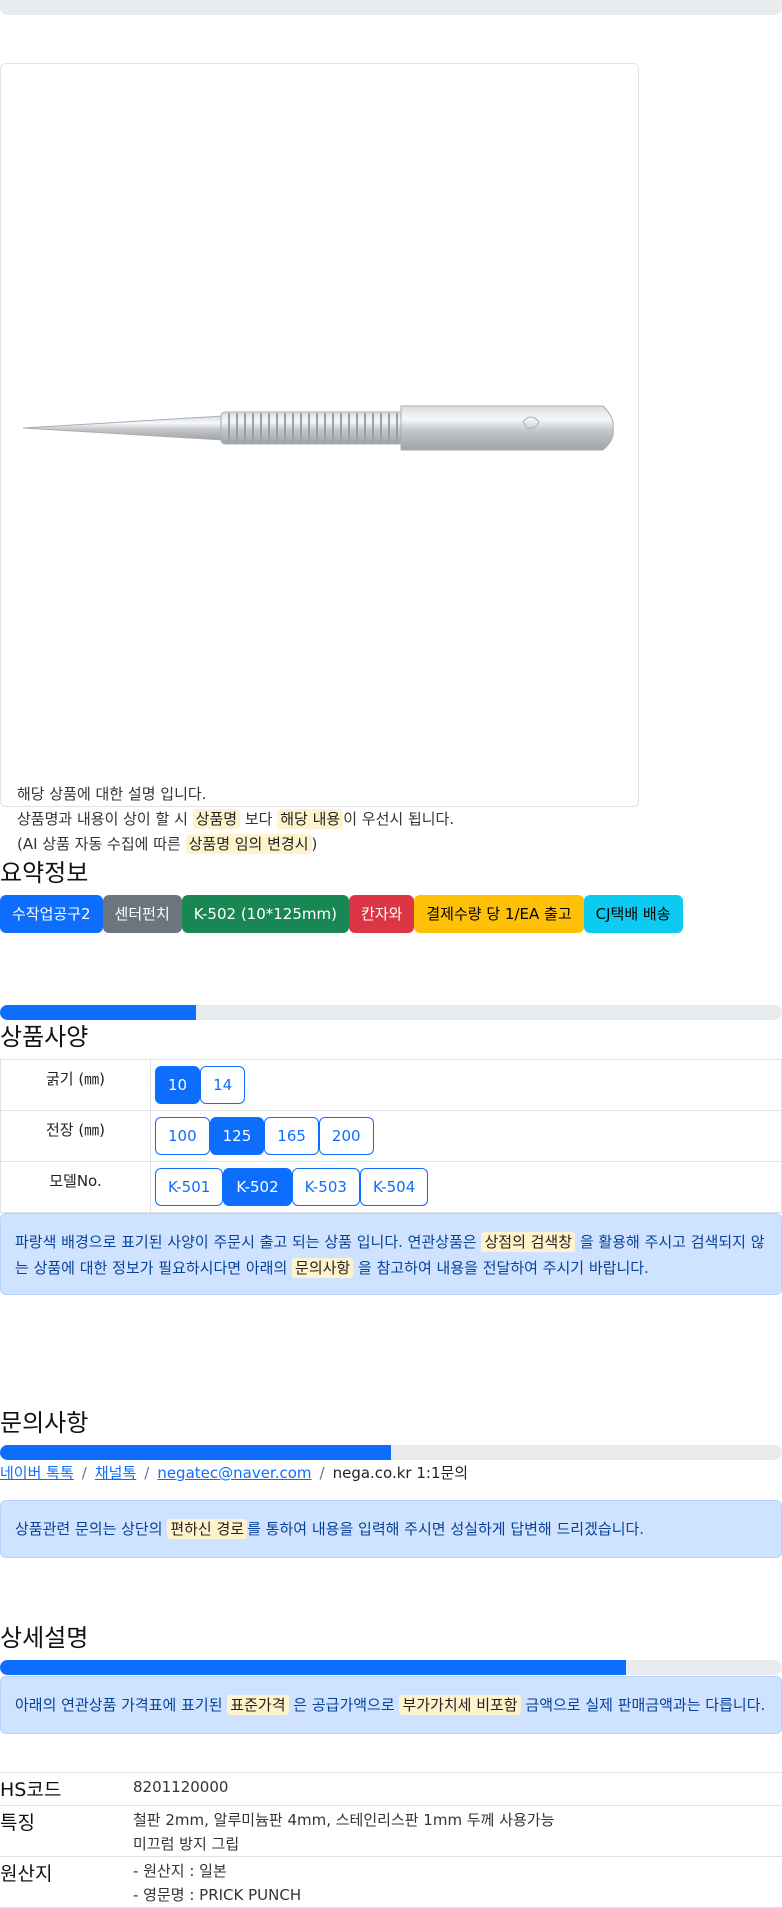 This screenshot has width=782, height=1908. Describe the element at coordinates (457, 1789) in the screenshot. I see `info-value: 8201120000` at that location.